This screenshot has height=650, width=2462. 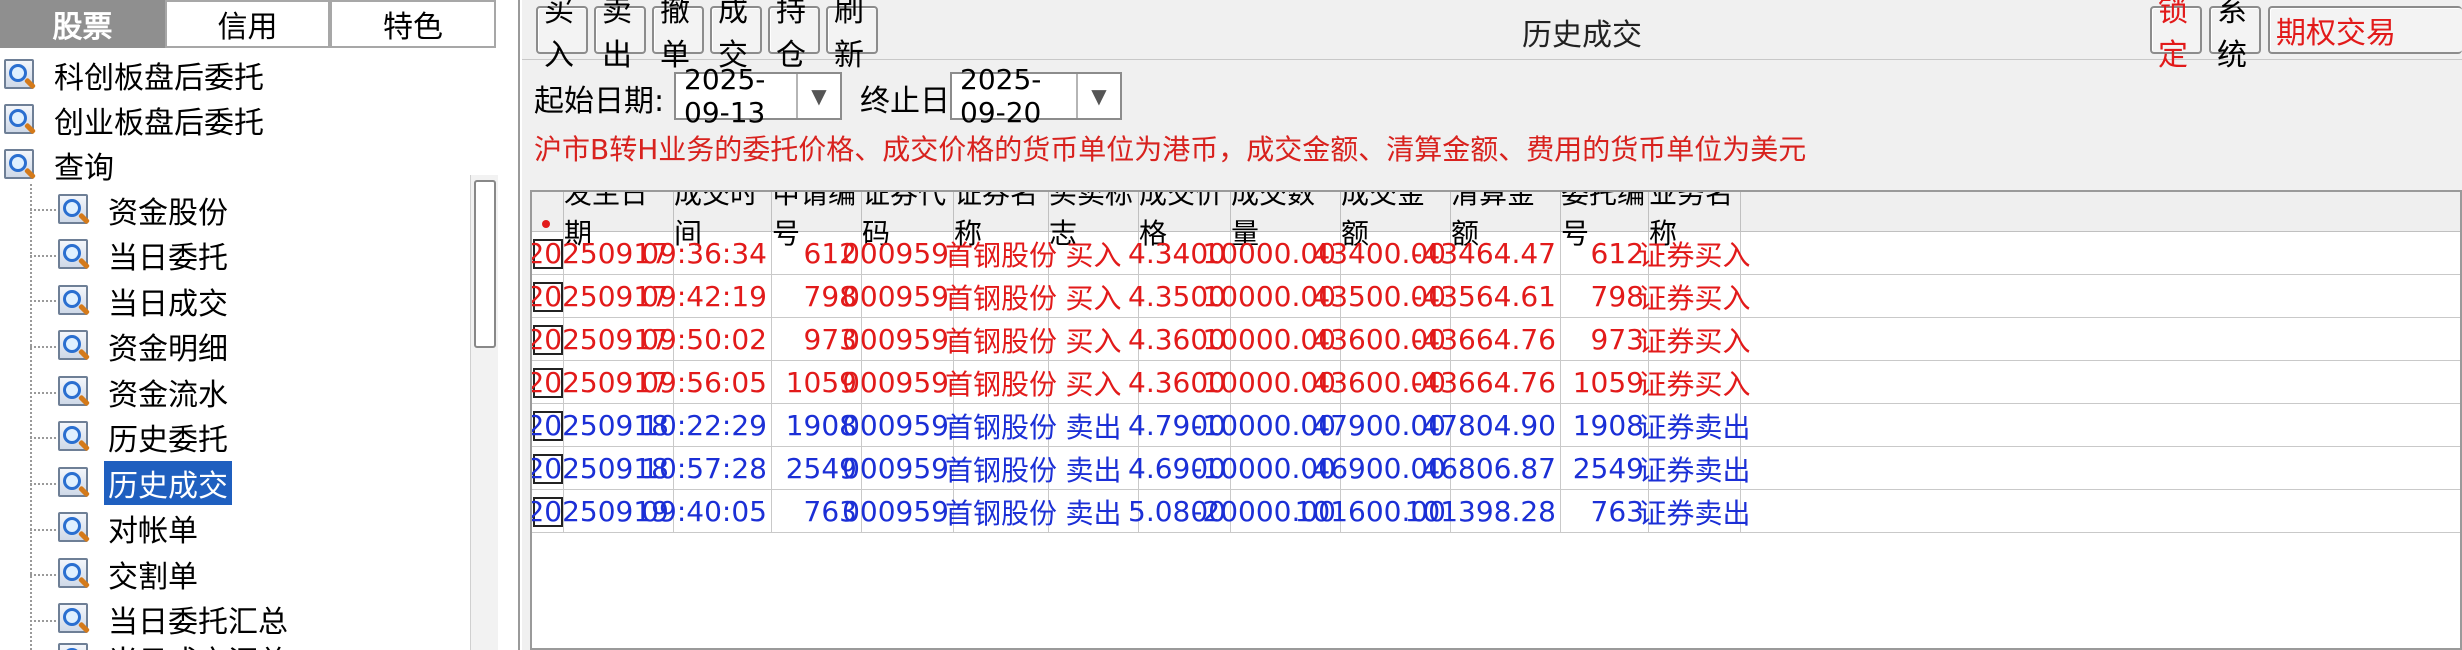 I want to click on lock-button: 锁定, so click(x=2176, y=36).